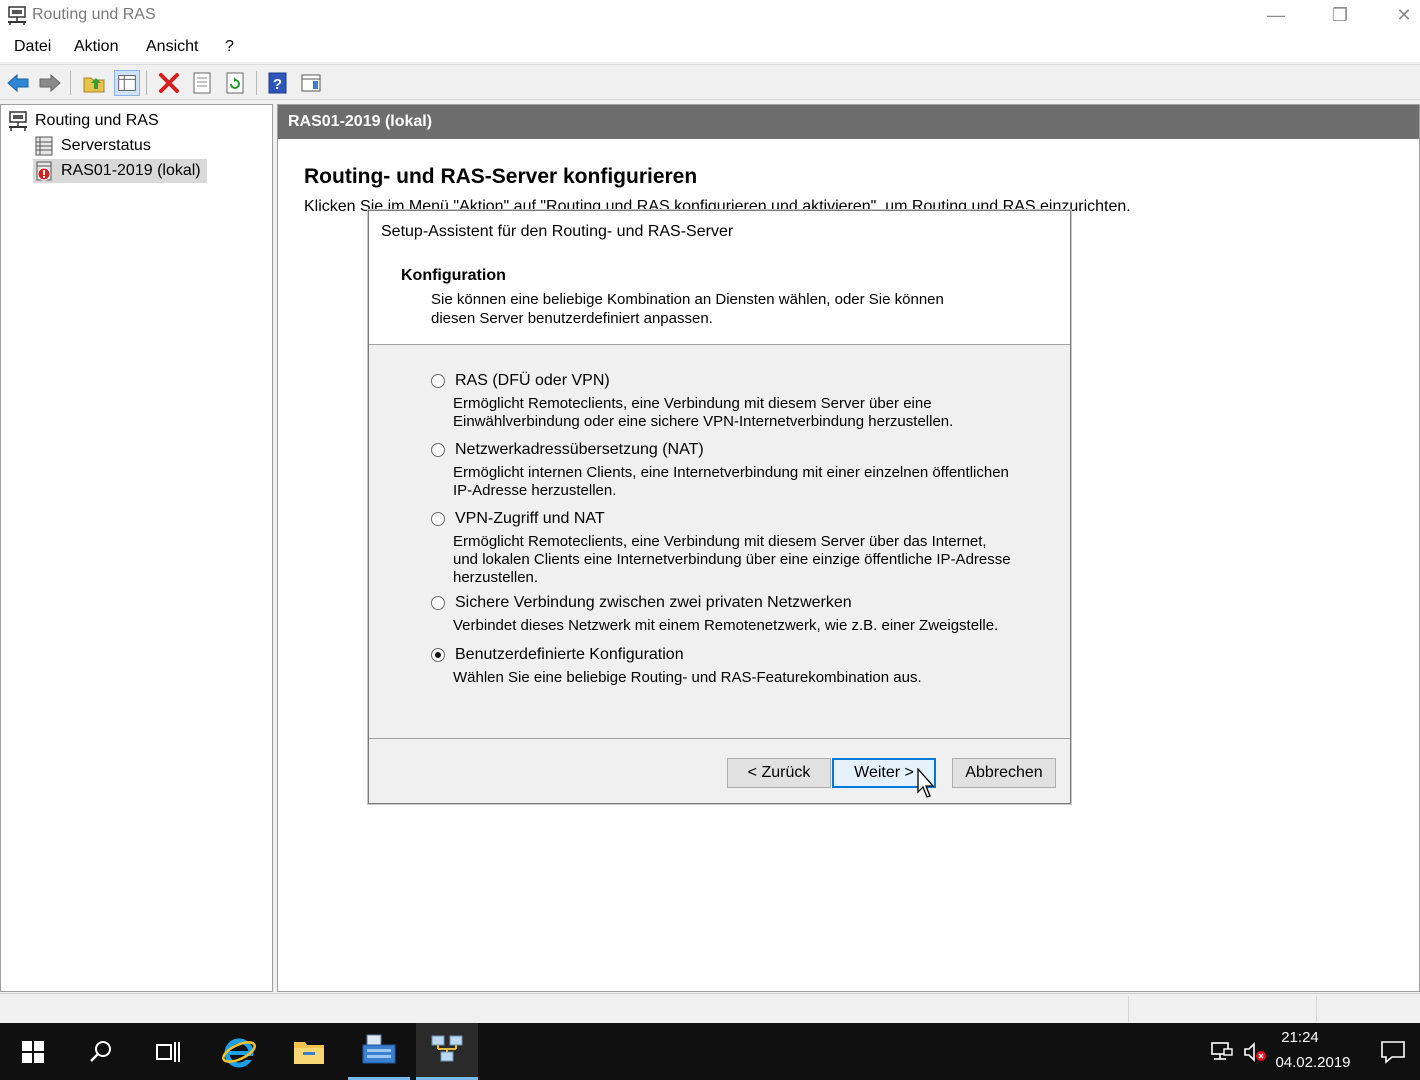 The width and height of the screenshot is (1420, 1080). Describe the element at coordinates (1222, 1052) in the screenshot. I see `network-icon` at that location.